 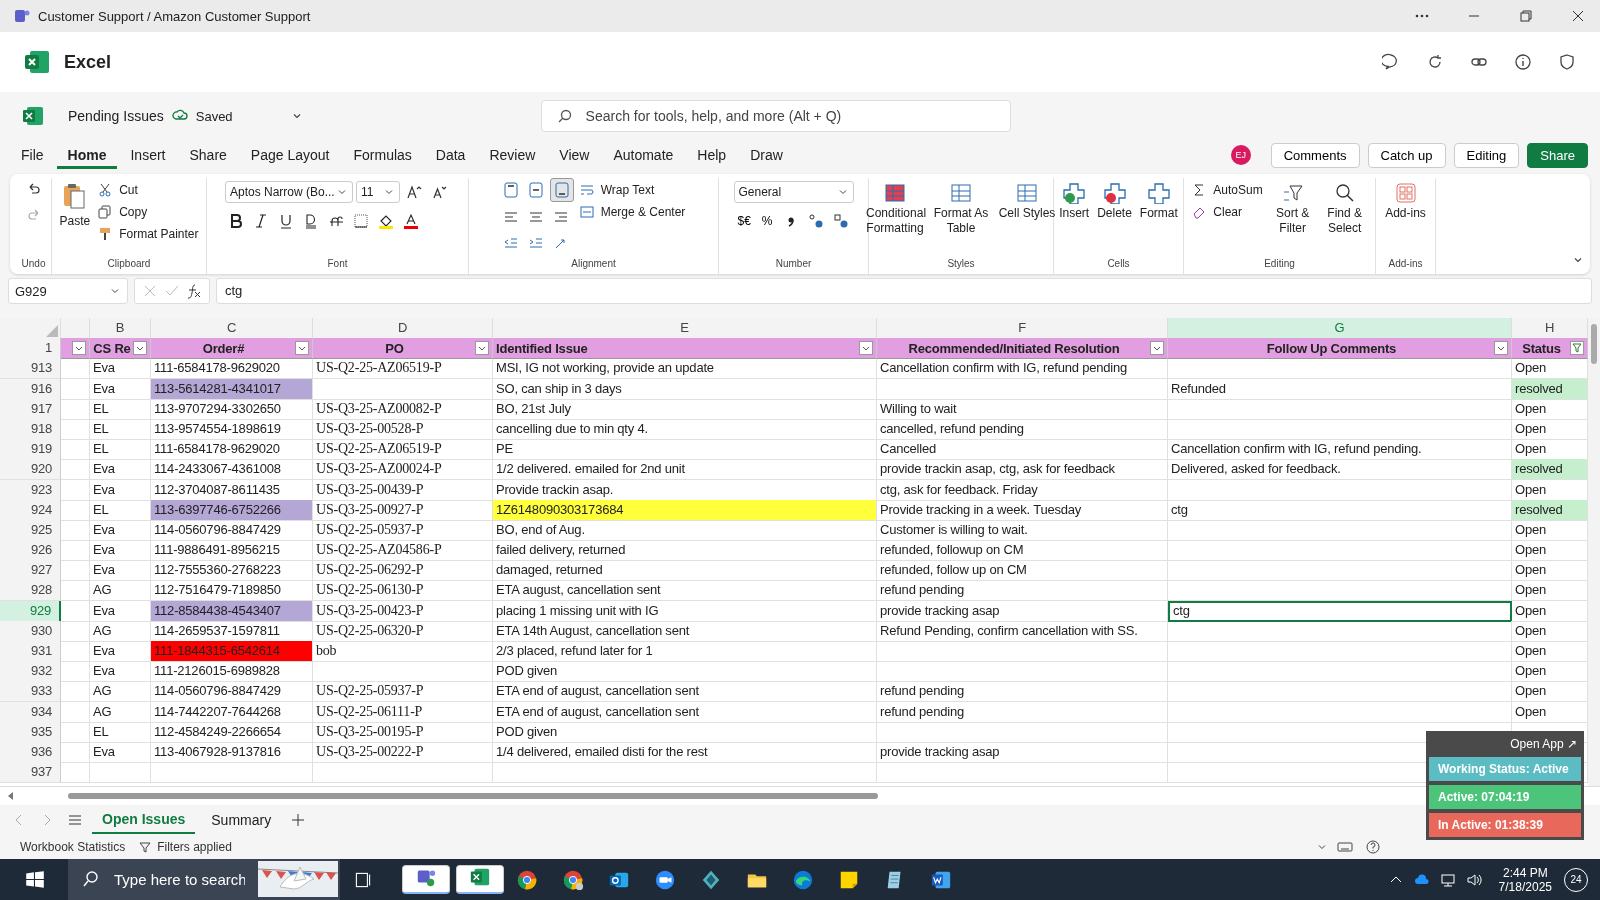 I want to click on menu-tab: Share, so click(x=208, y=155).